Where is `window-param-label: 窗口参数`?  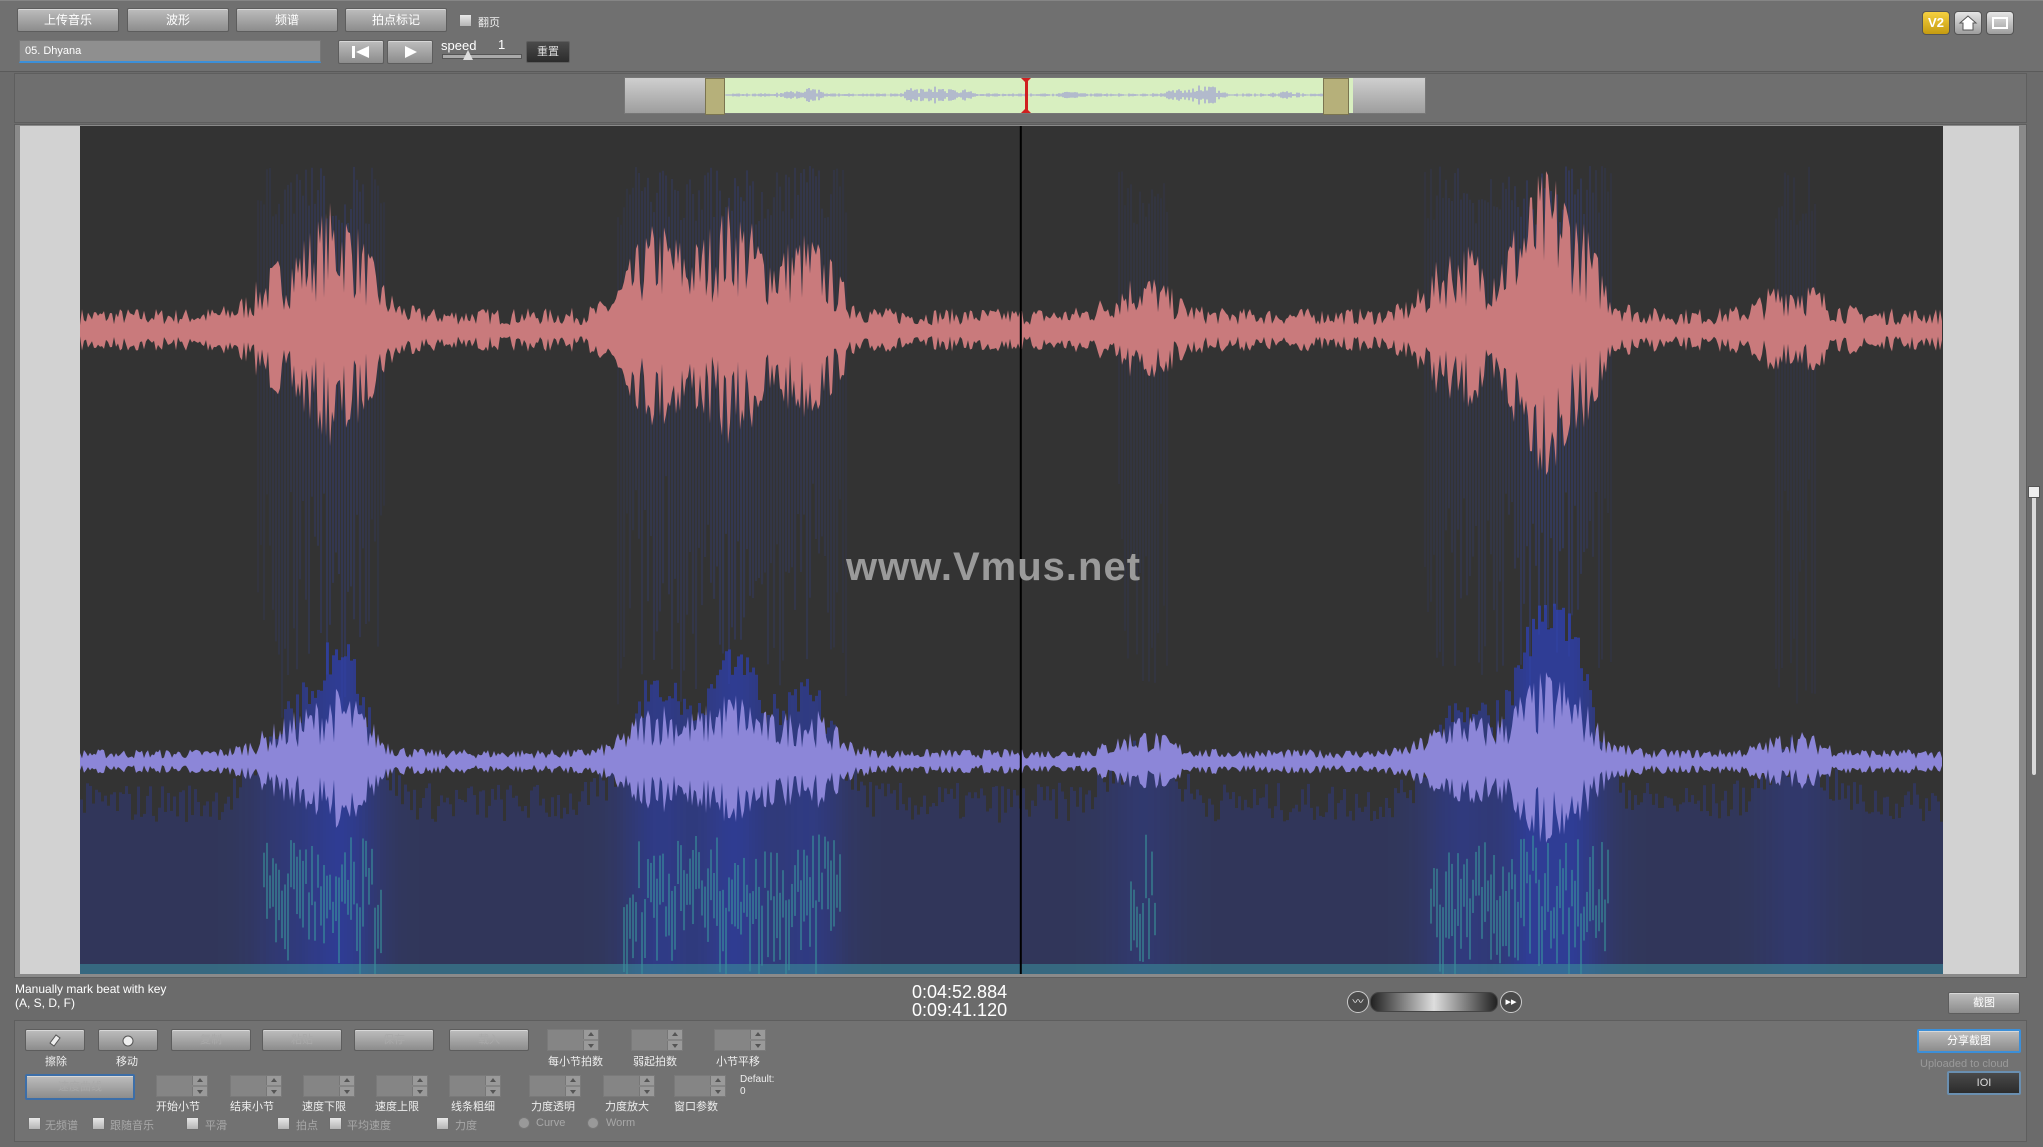 window-param-label: 窗口参数 is located at coordinates (696, 1107).